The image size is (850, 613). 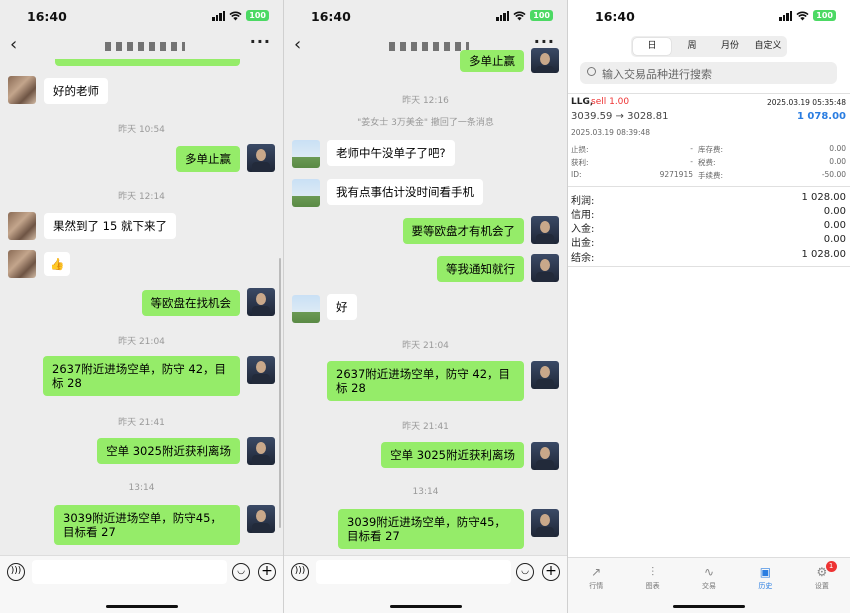 I want to click on summary-label: 利润:, so click(x=583, y=201).